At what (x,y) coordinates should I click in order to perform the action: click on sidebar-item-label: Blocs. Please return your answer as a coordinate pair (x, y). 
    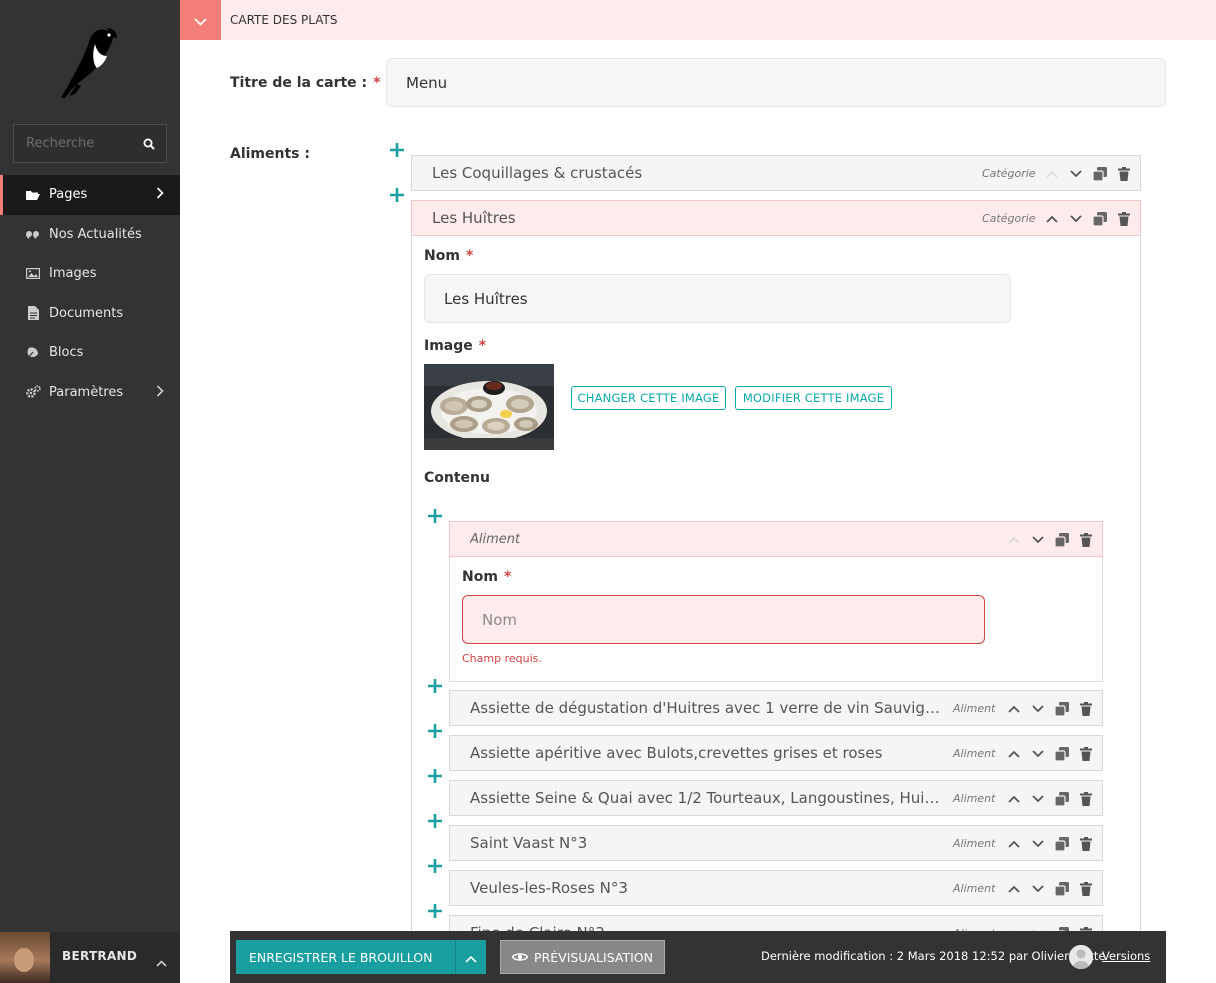
    Looking at the image, I should click on (66, 353).